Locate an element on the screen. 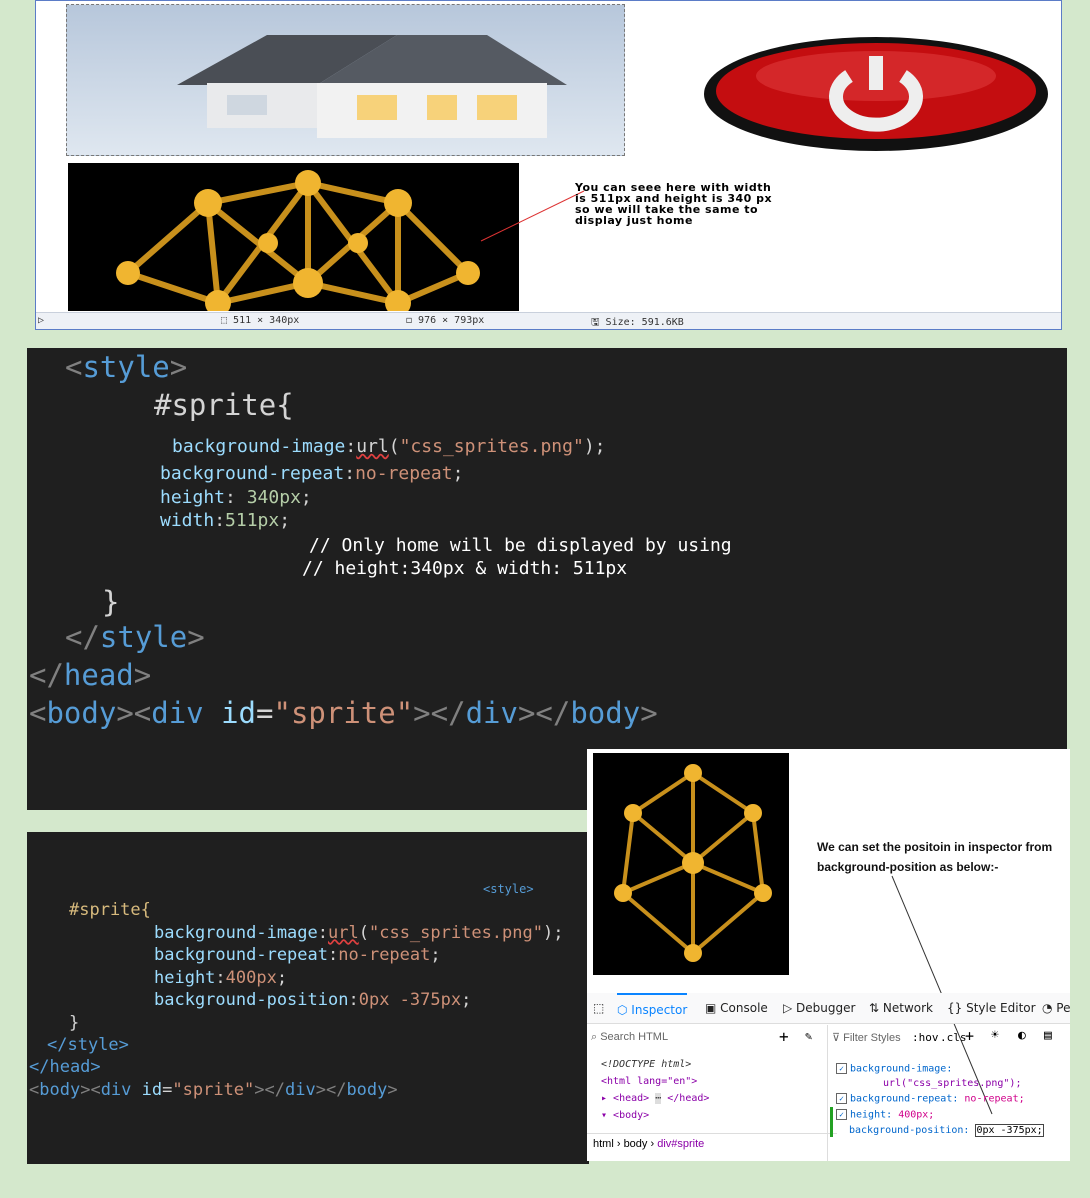 The image size is (1090, 1198). code2-close-brace: } is located at coordinates (74, 1023).